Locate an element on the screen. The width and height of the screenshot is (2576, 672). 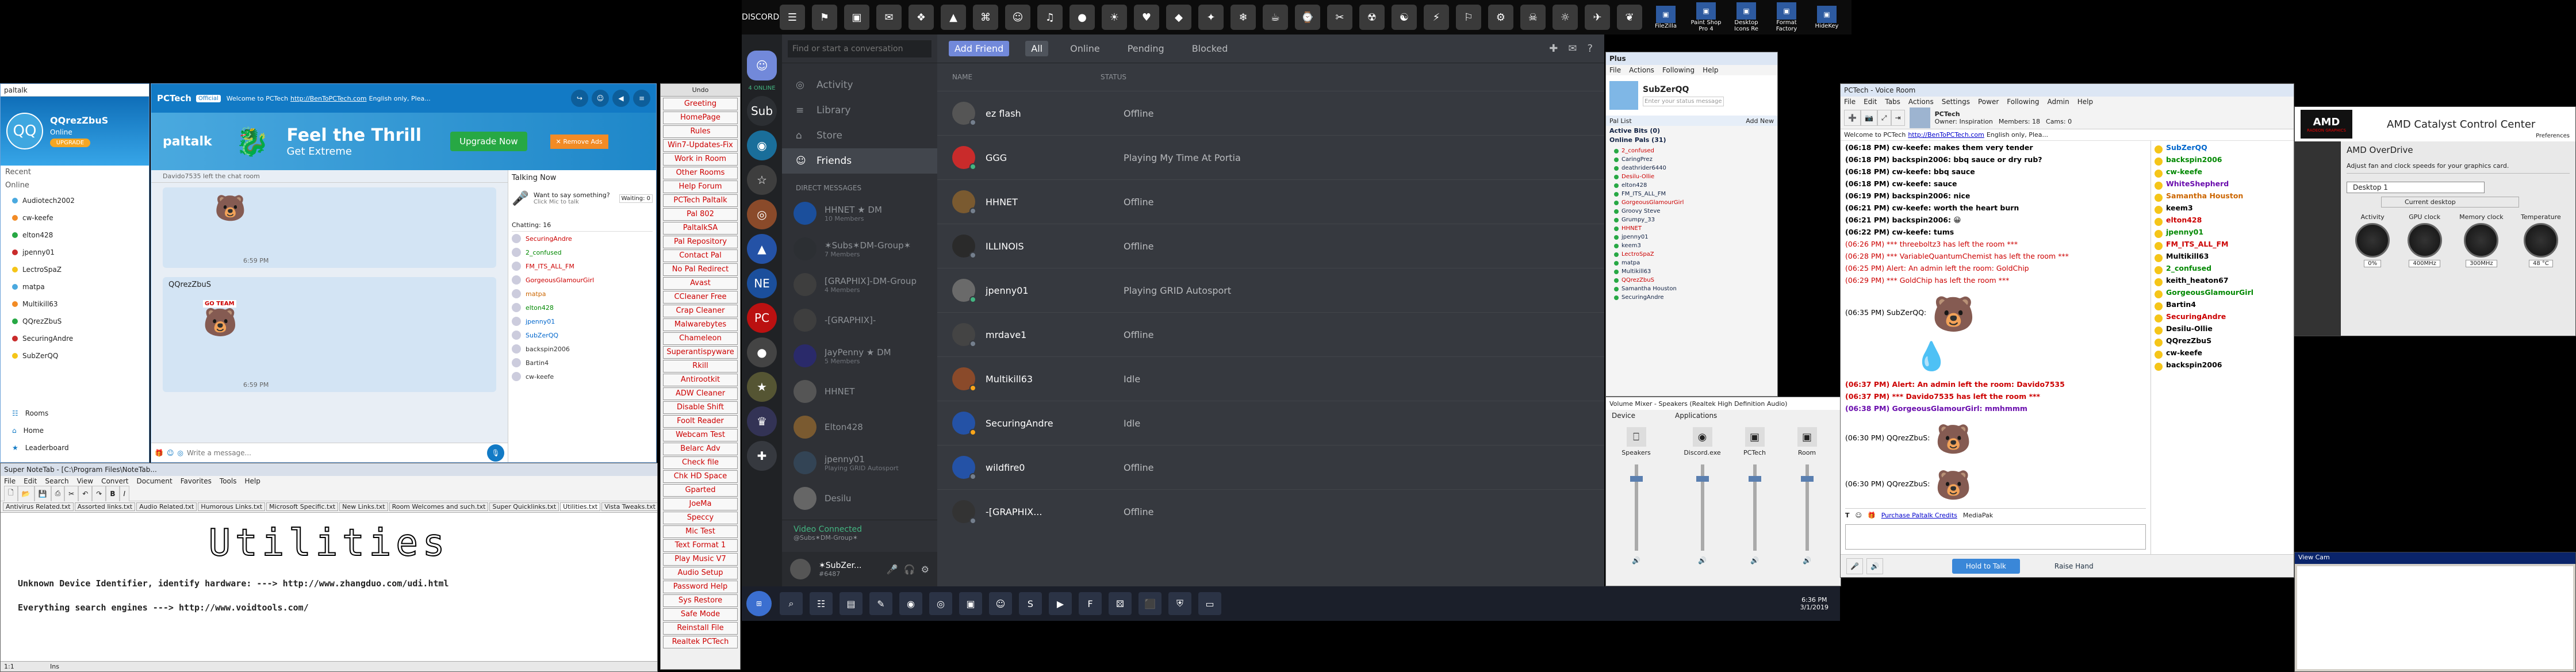
pal-item: keem3 is located at coordinates (1691, 245).